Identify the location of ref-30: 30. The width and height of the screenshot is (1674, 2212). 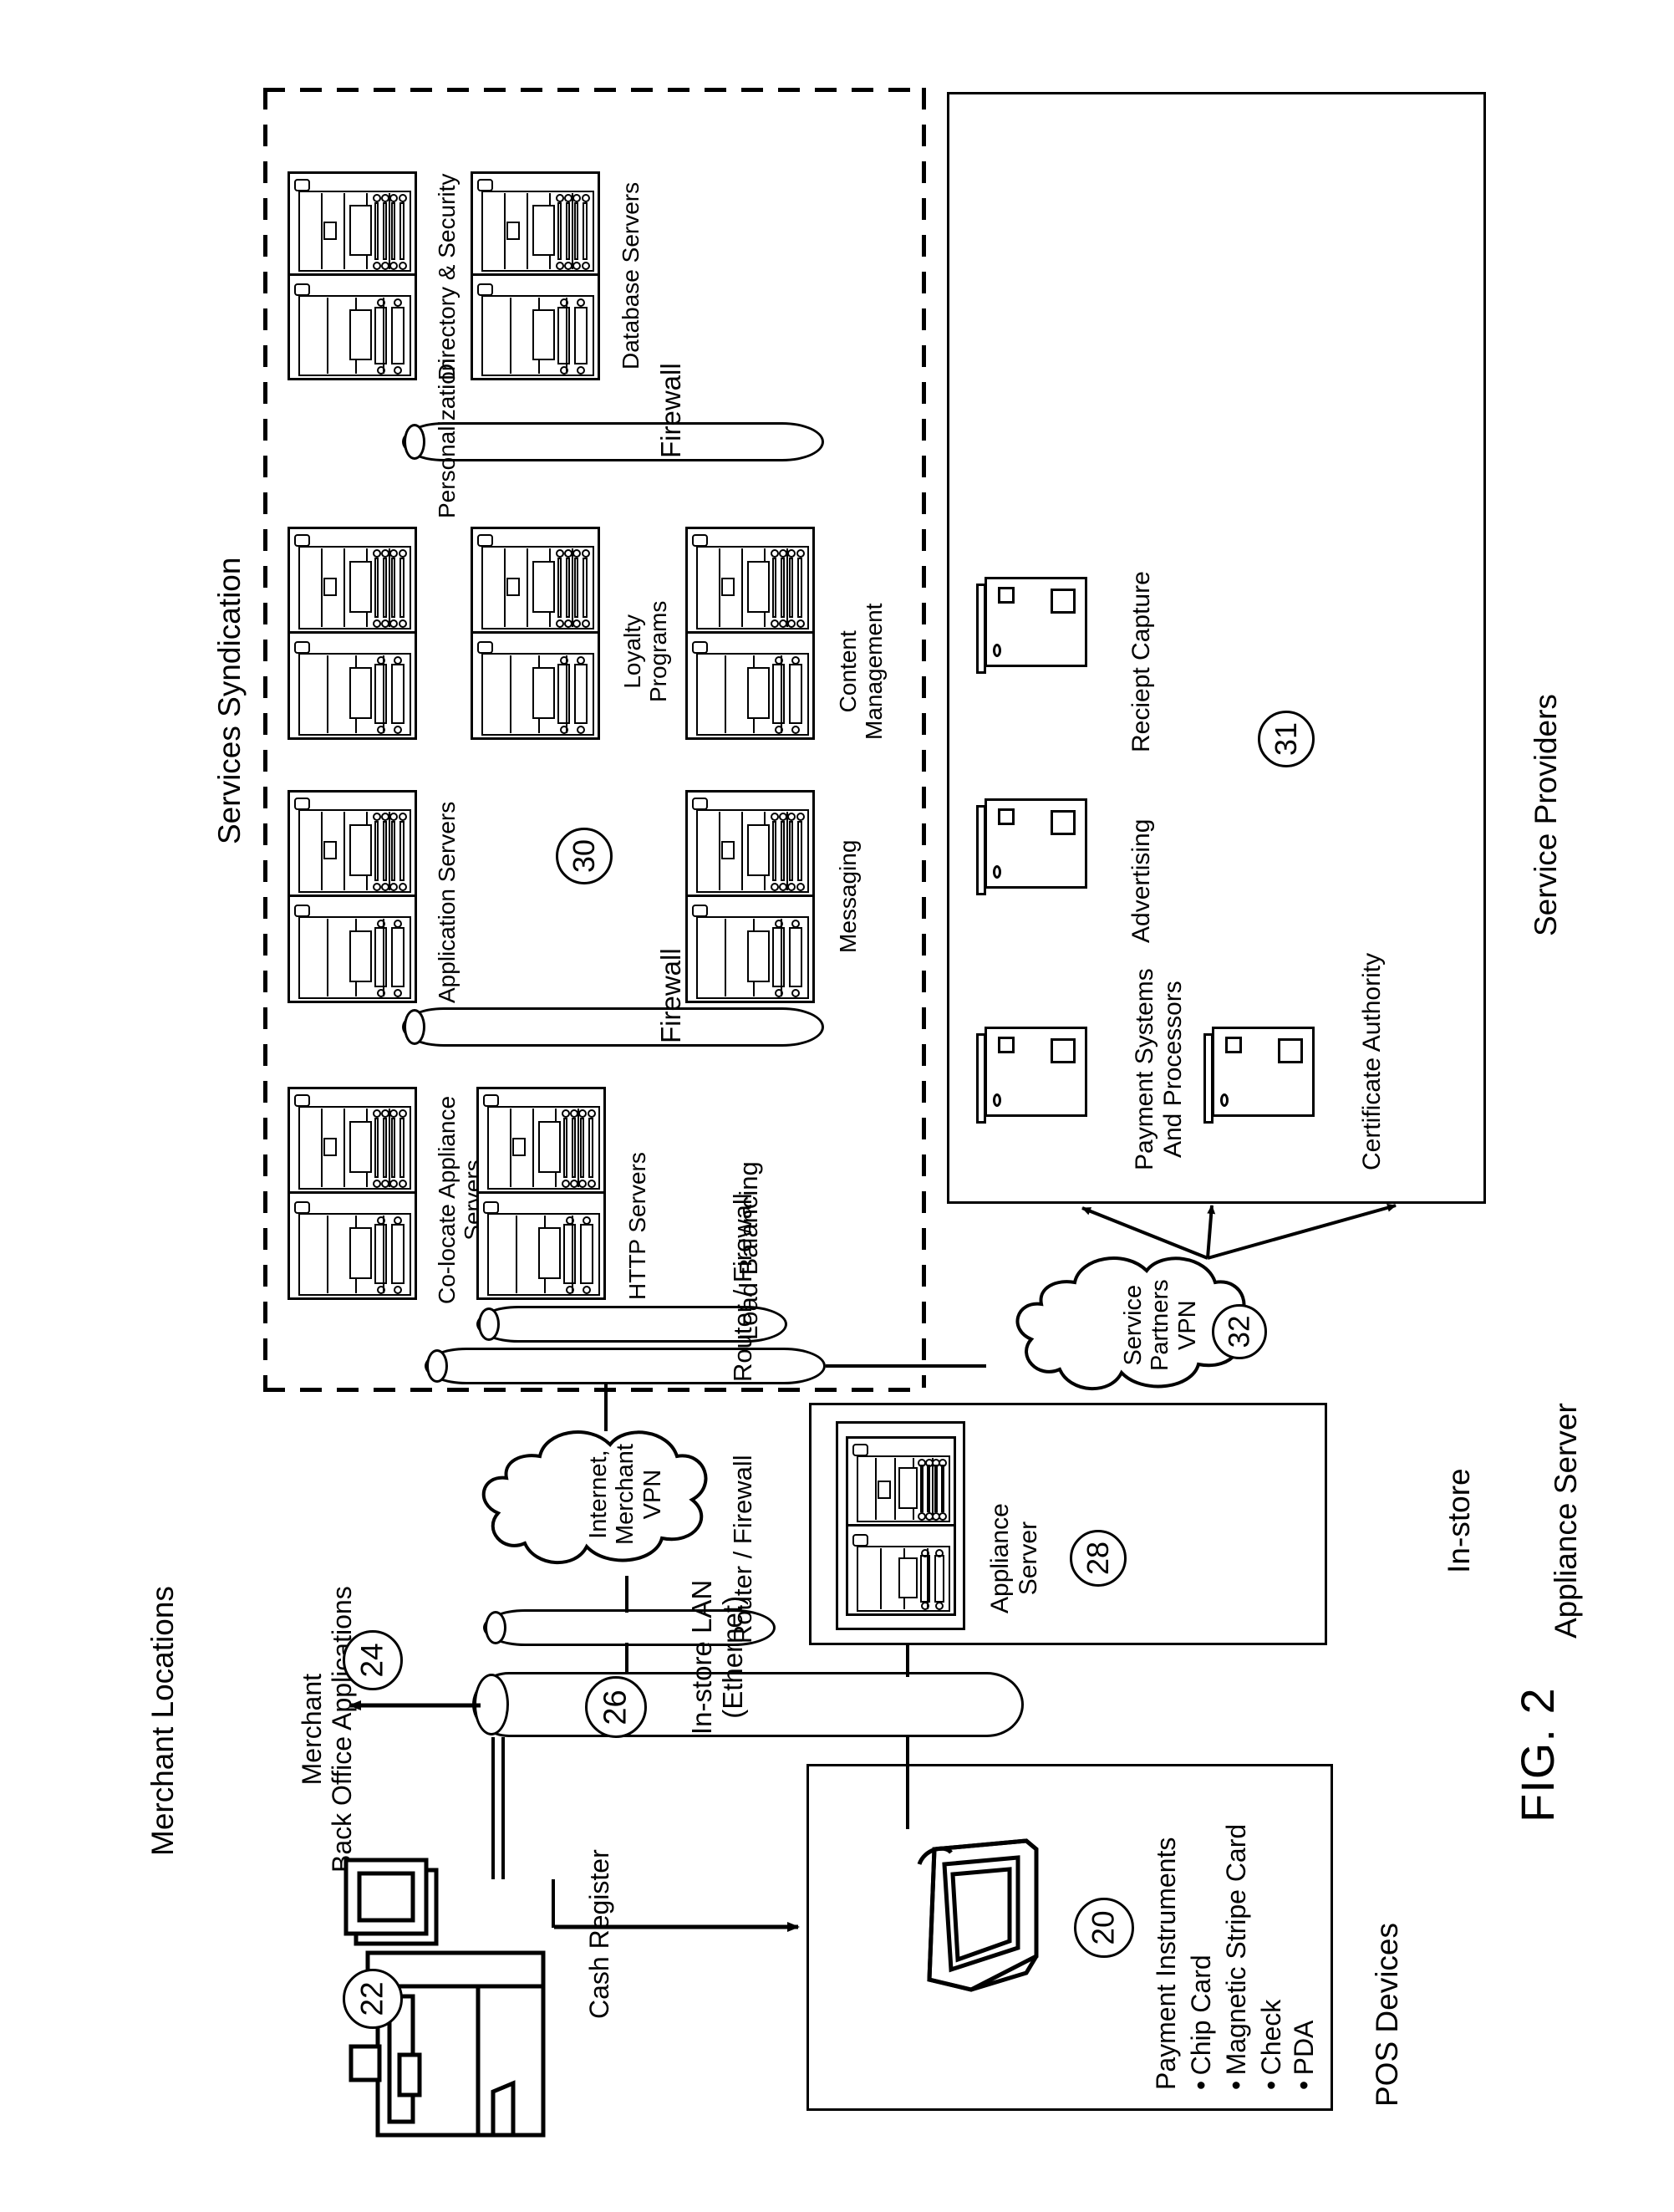
(584, 856).